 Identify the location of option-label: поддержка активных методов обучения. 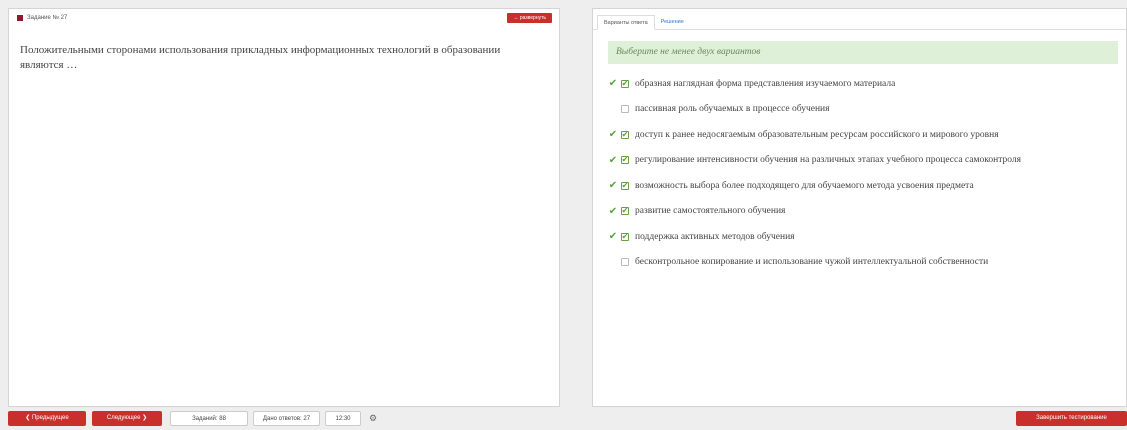
(715, 236).